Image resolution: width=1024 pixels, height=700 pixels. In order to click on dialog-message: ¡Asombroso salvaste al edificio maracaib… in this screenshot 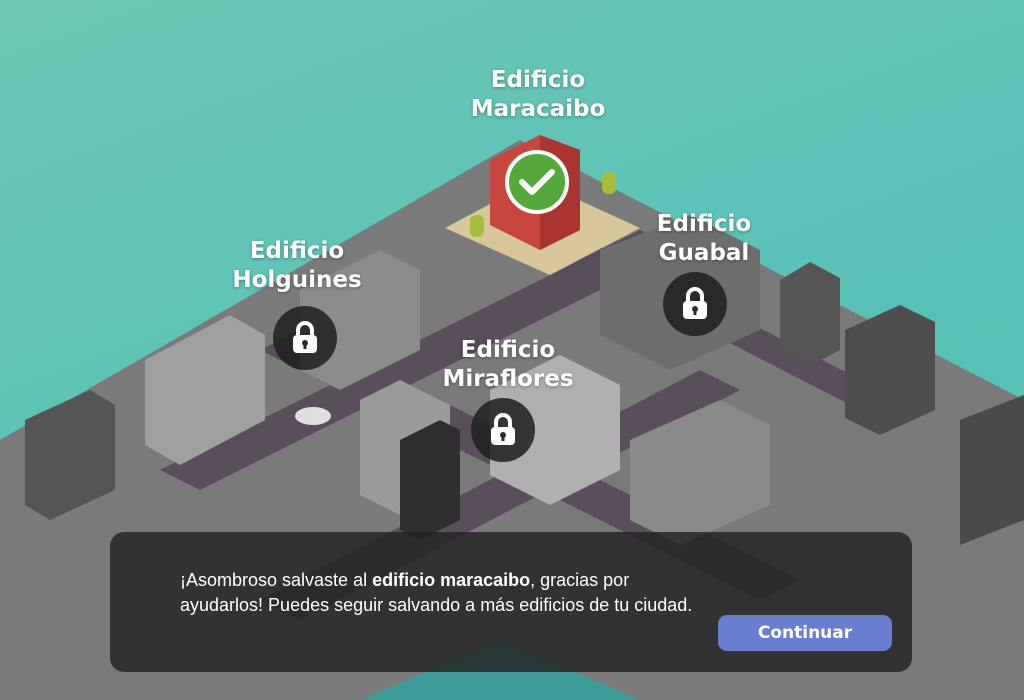, I will do `click(440, 593)`.